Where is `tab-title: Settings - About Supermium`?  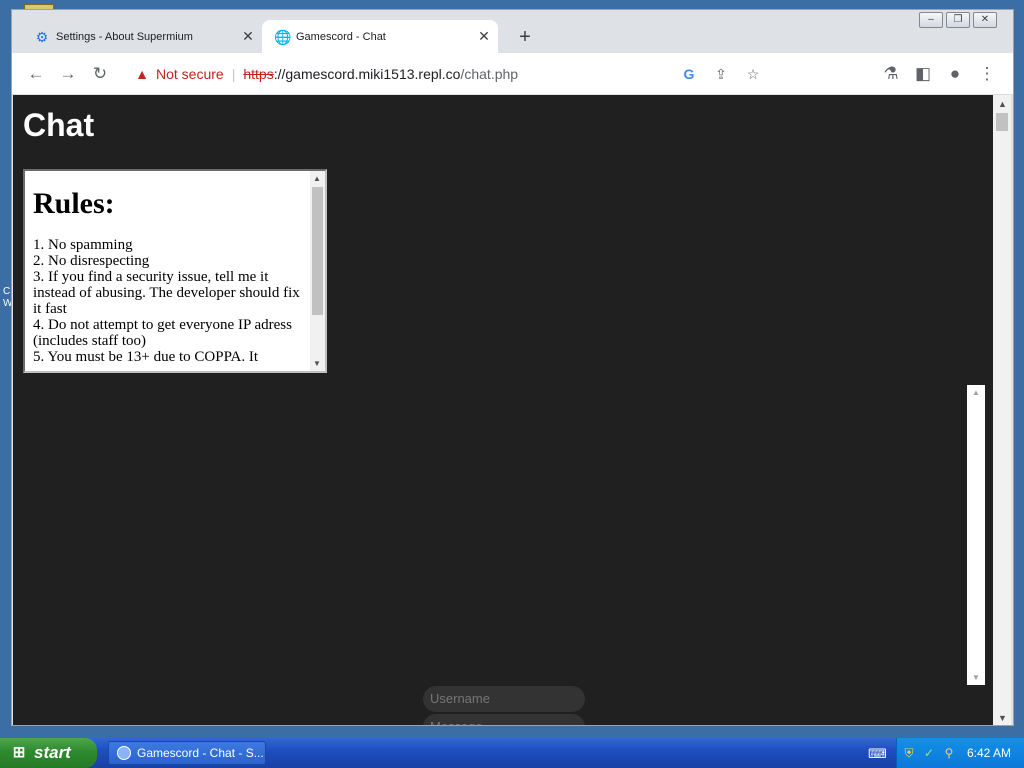
tab-title: Settings - About Supermium is located at coordinates (124, 36).